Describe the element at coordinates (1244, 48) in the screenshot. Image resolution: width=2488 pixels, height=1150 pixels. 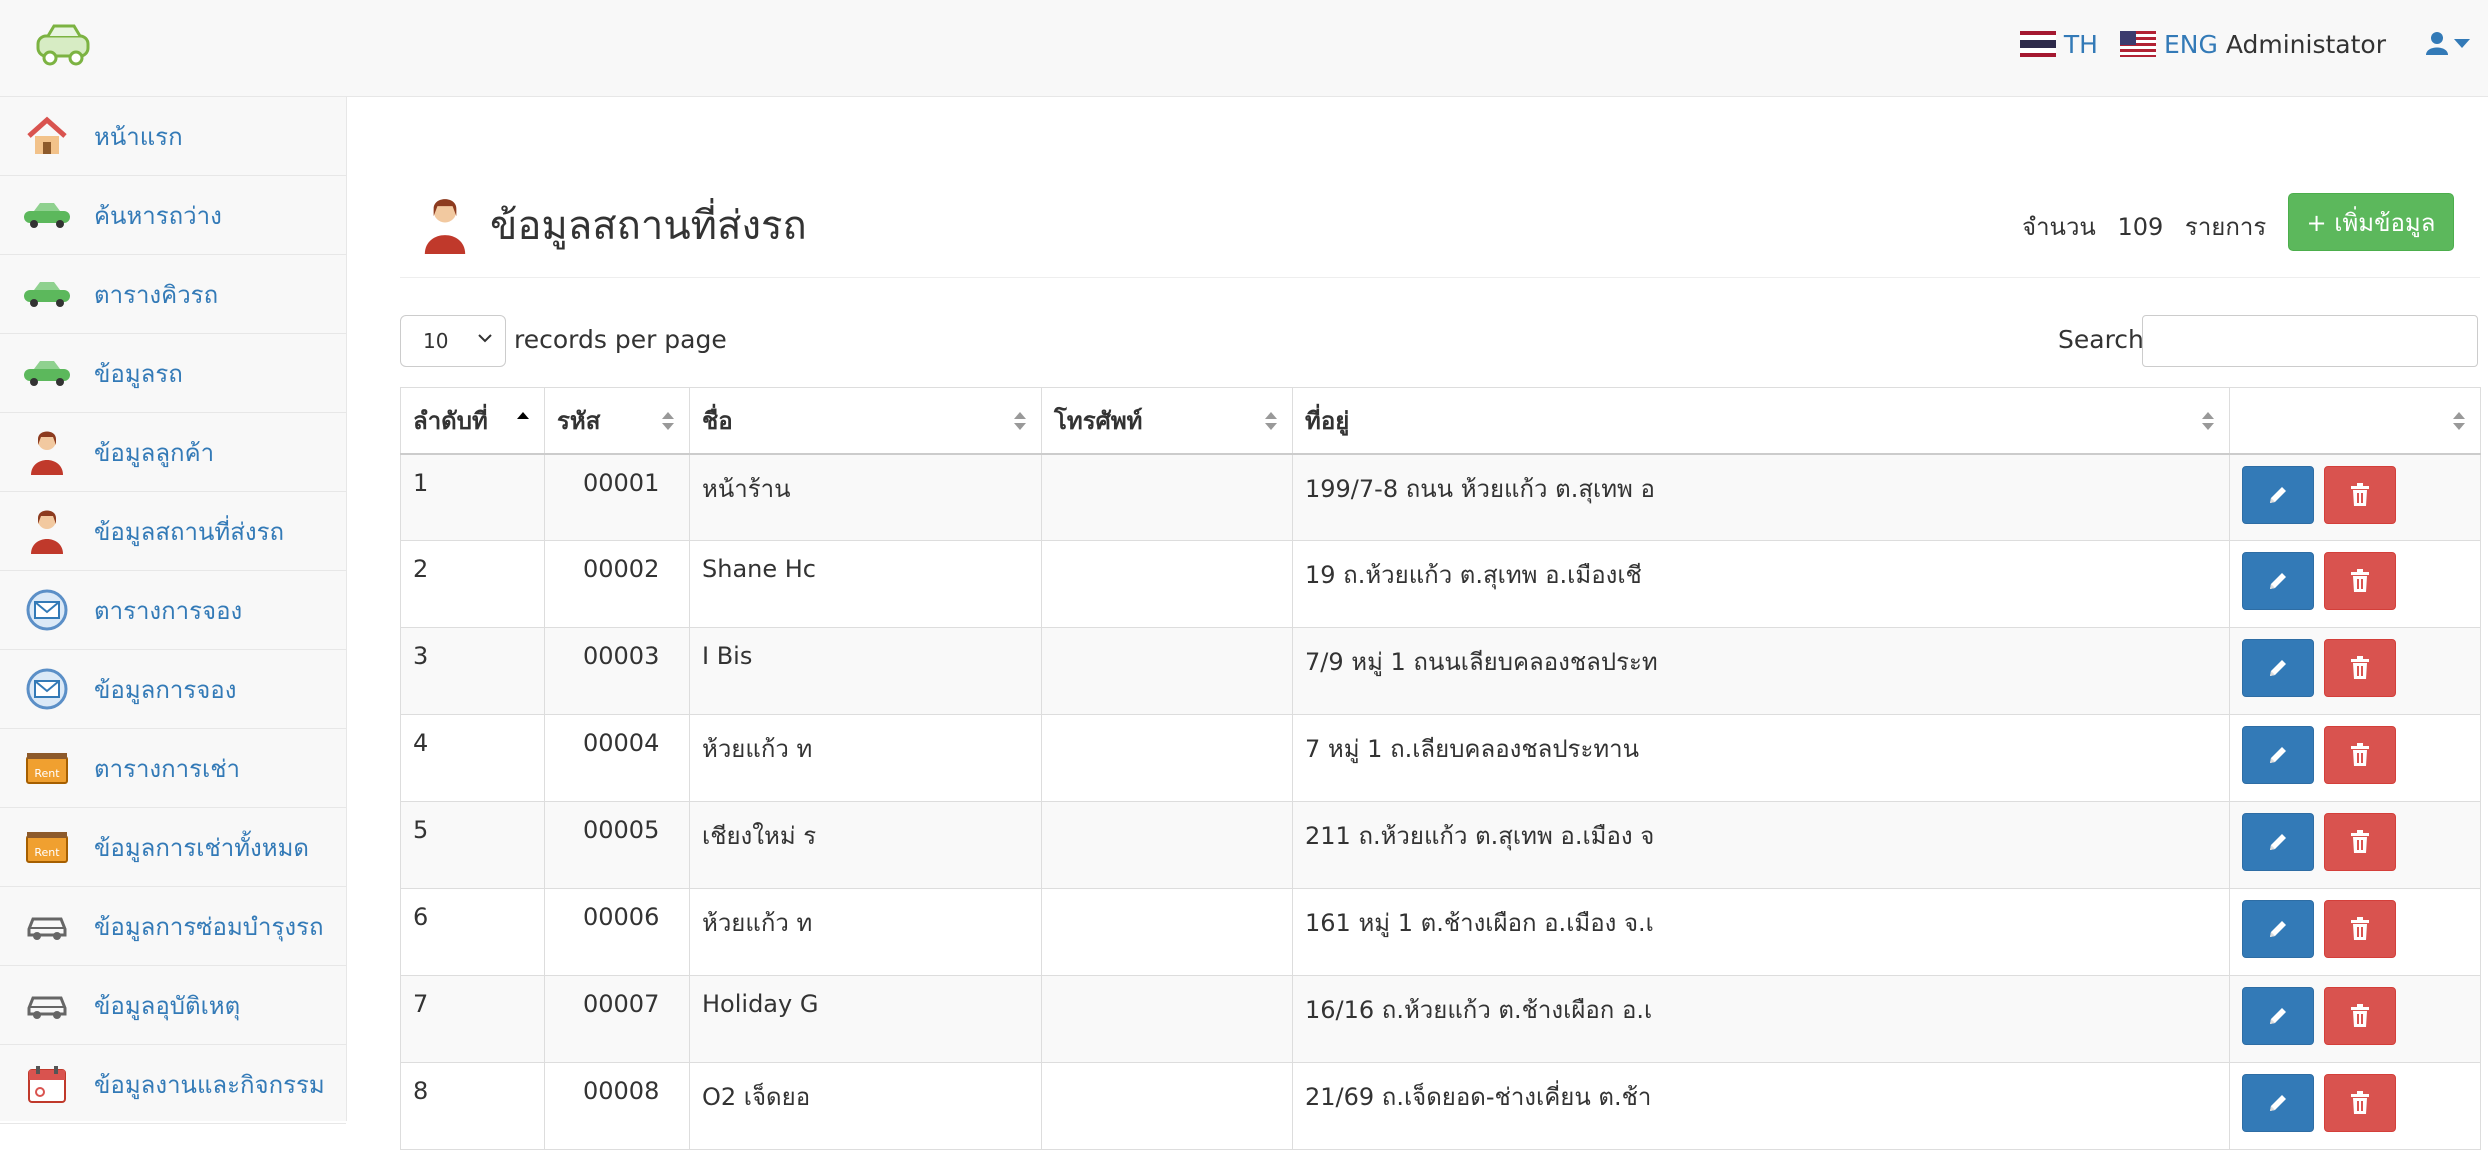
I see `top-navbar: TH ENG Administator` at that location.